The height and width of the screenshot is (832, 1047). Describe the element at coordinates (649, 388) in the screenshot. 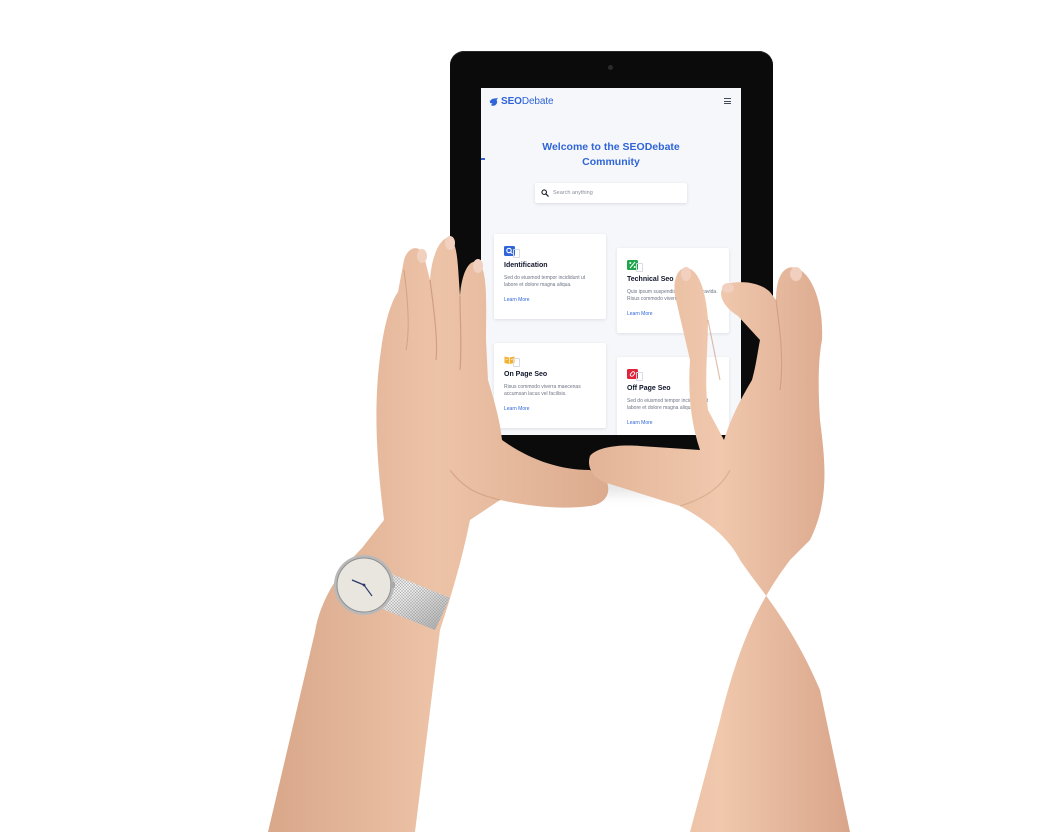

I see `card-title: Off Page Seo` at that location.